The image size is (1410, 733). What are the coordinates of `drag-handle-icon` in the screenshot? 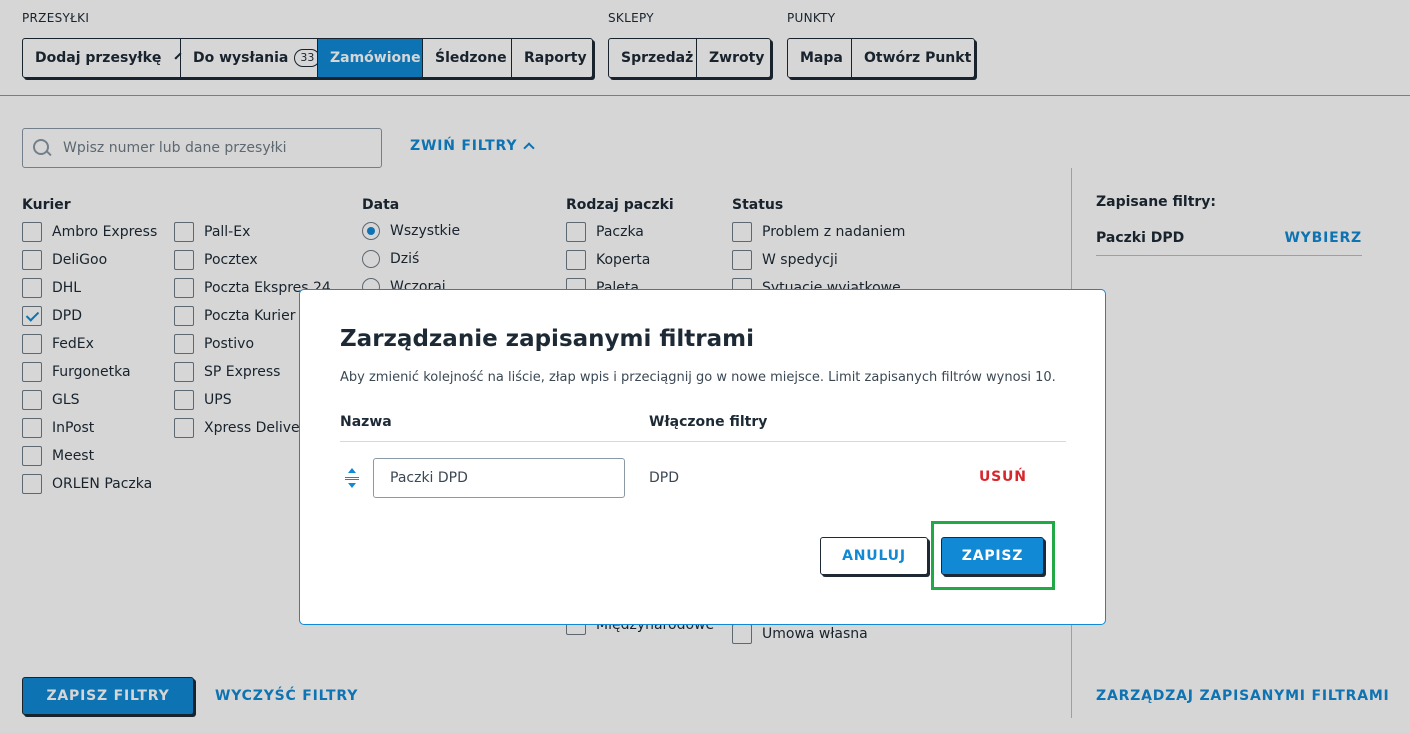 It's located at (352, 478).